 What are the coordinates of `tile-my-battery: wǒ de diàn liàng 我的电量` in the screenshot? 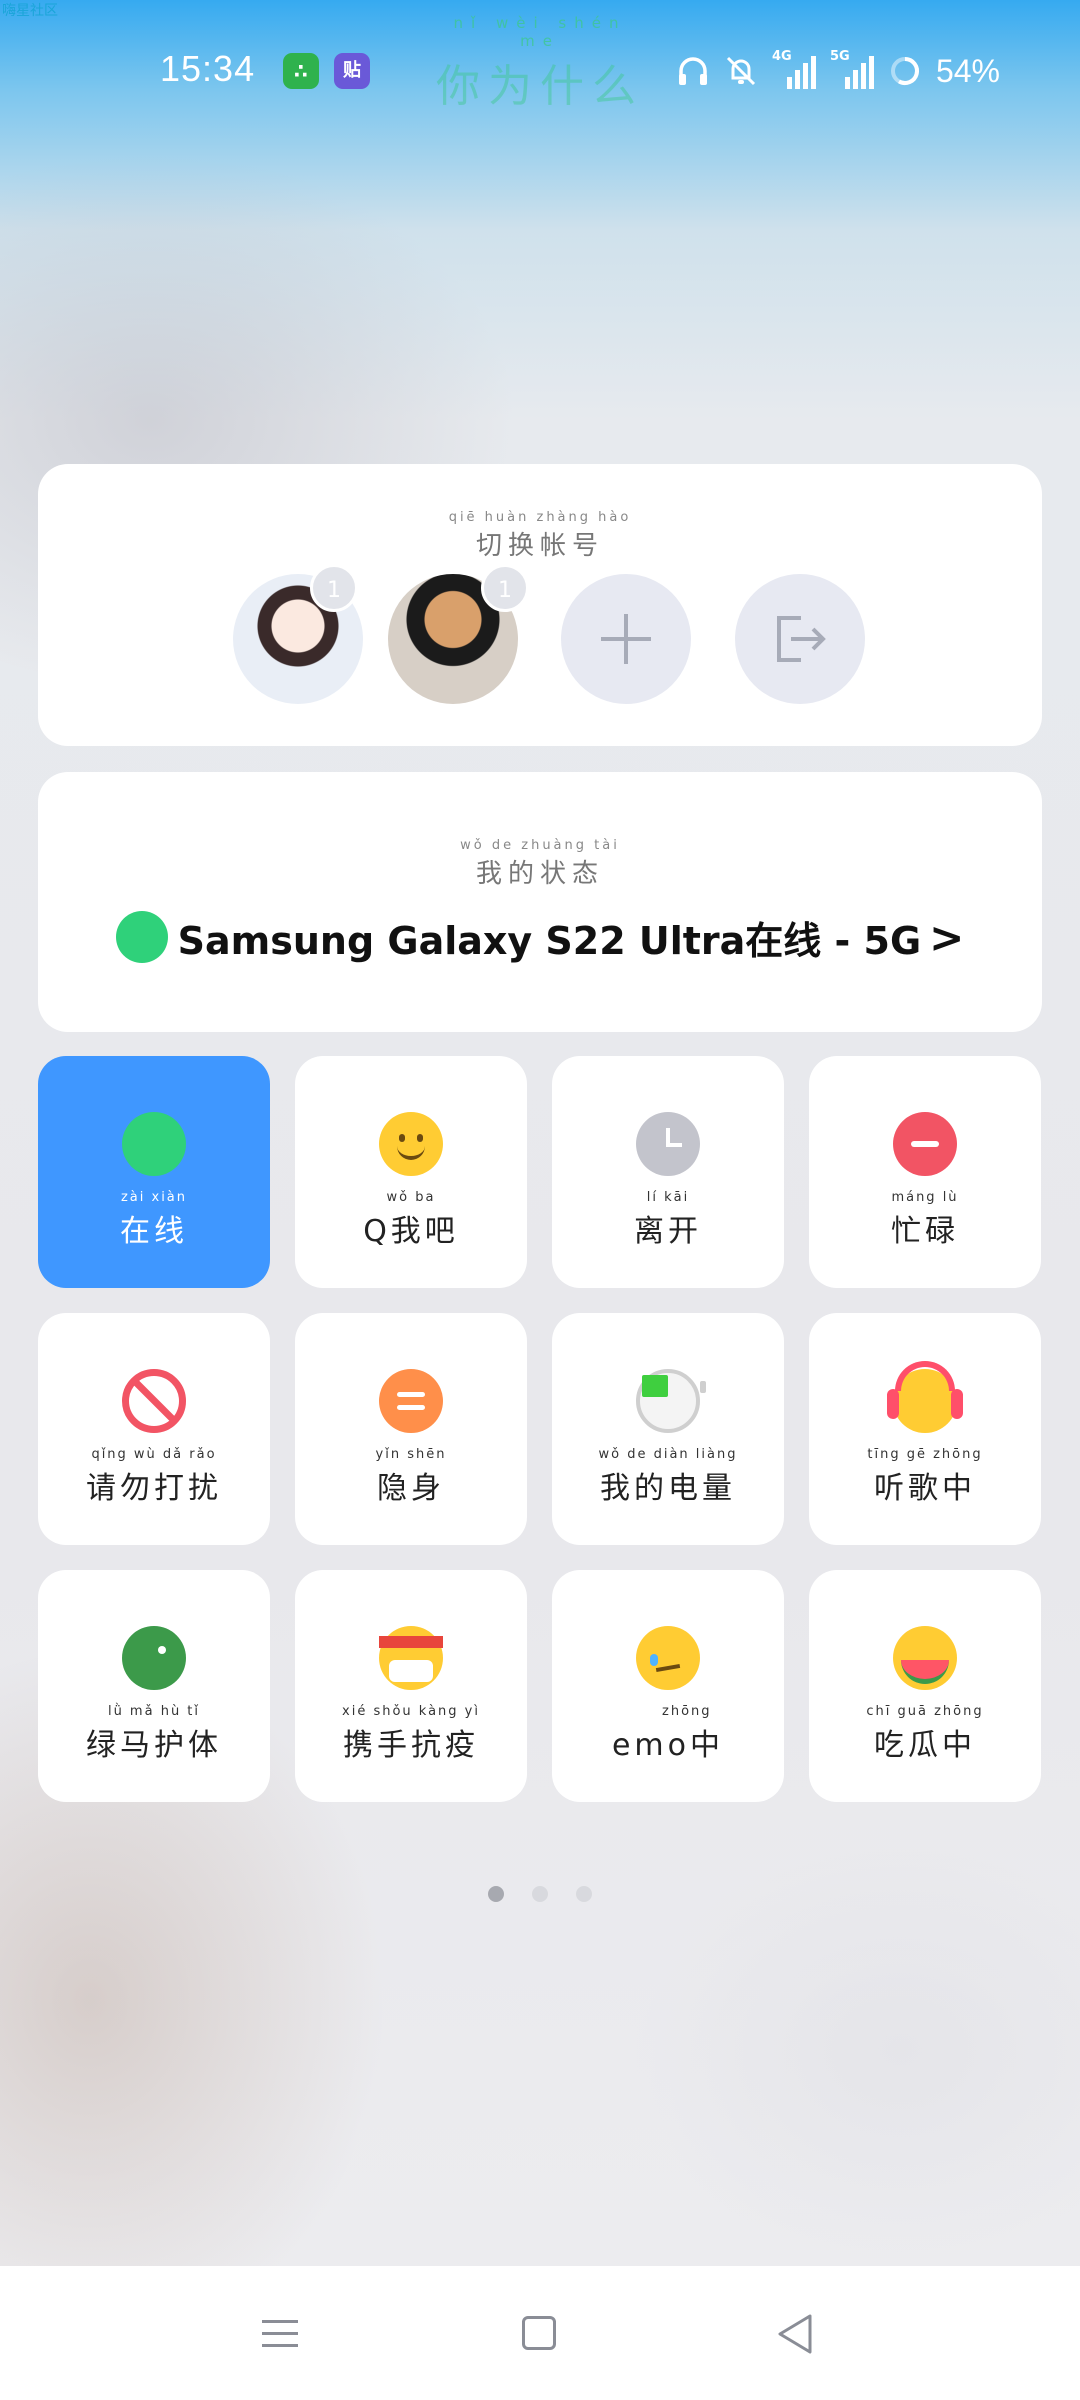 It's located at (668, 1429).